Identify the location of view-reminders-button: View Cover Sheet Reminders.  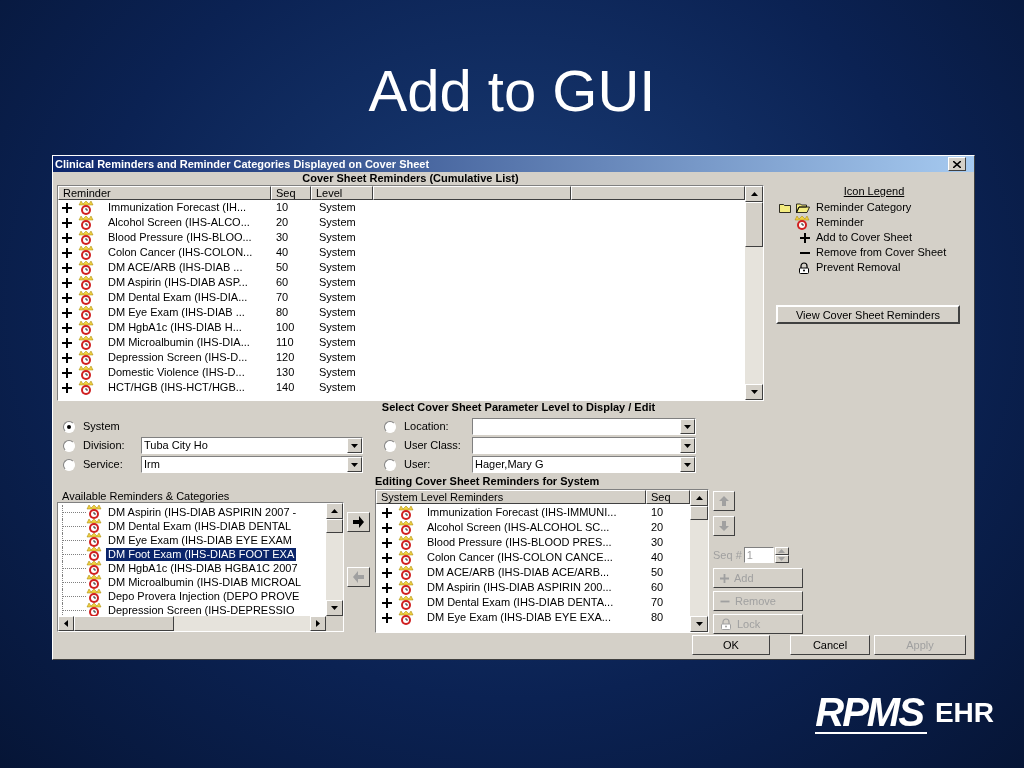
(868, 314).